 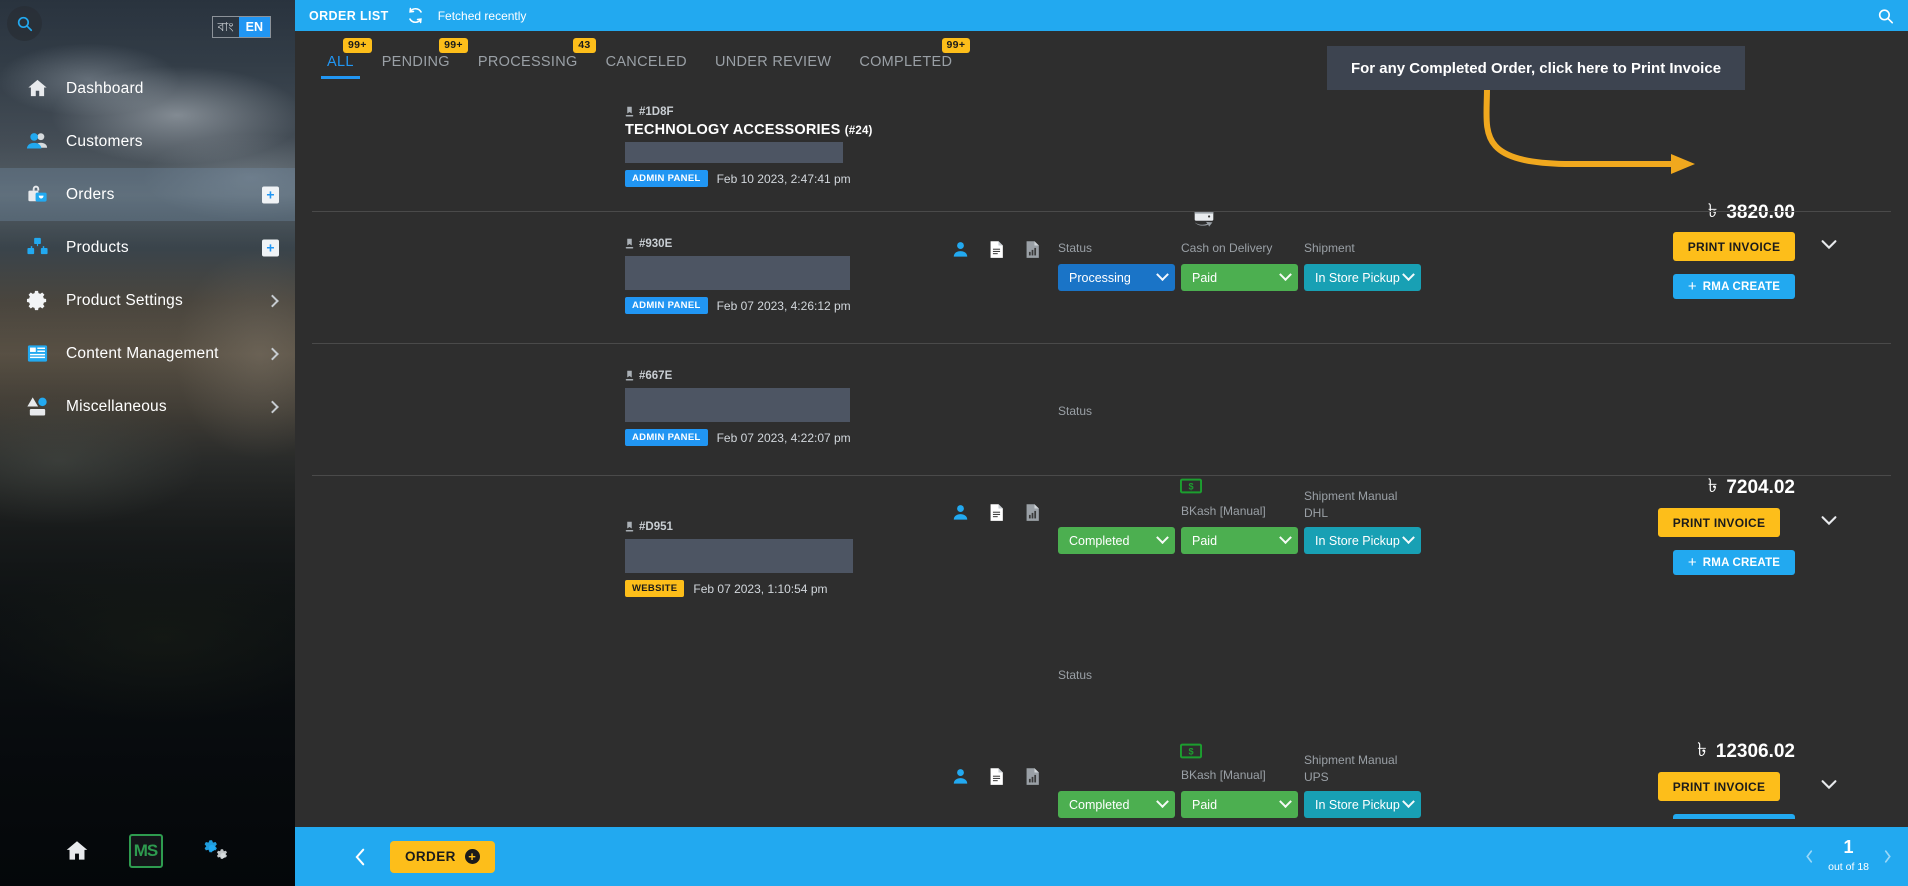 What do you see at coordinates (24, 23) in the screenshot?
I see `sidebar-search-button` at bounding box center [24, 23].